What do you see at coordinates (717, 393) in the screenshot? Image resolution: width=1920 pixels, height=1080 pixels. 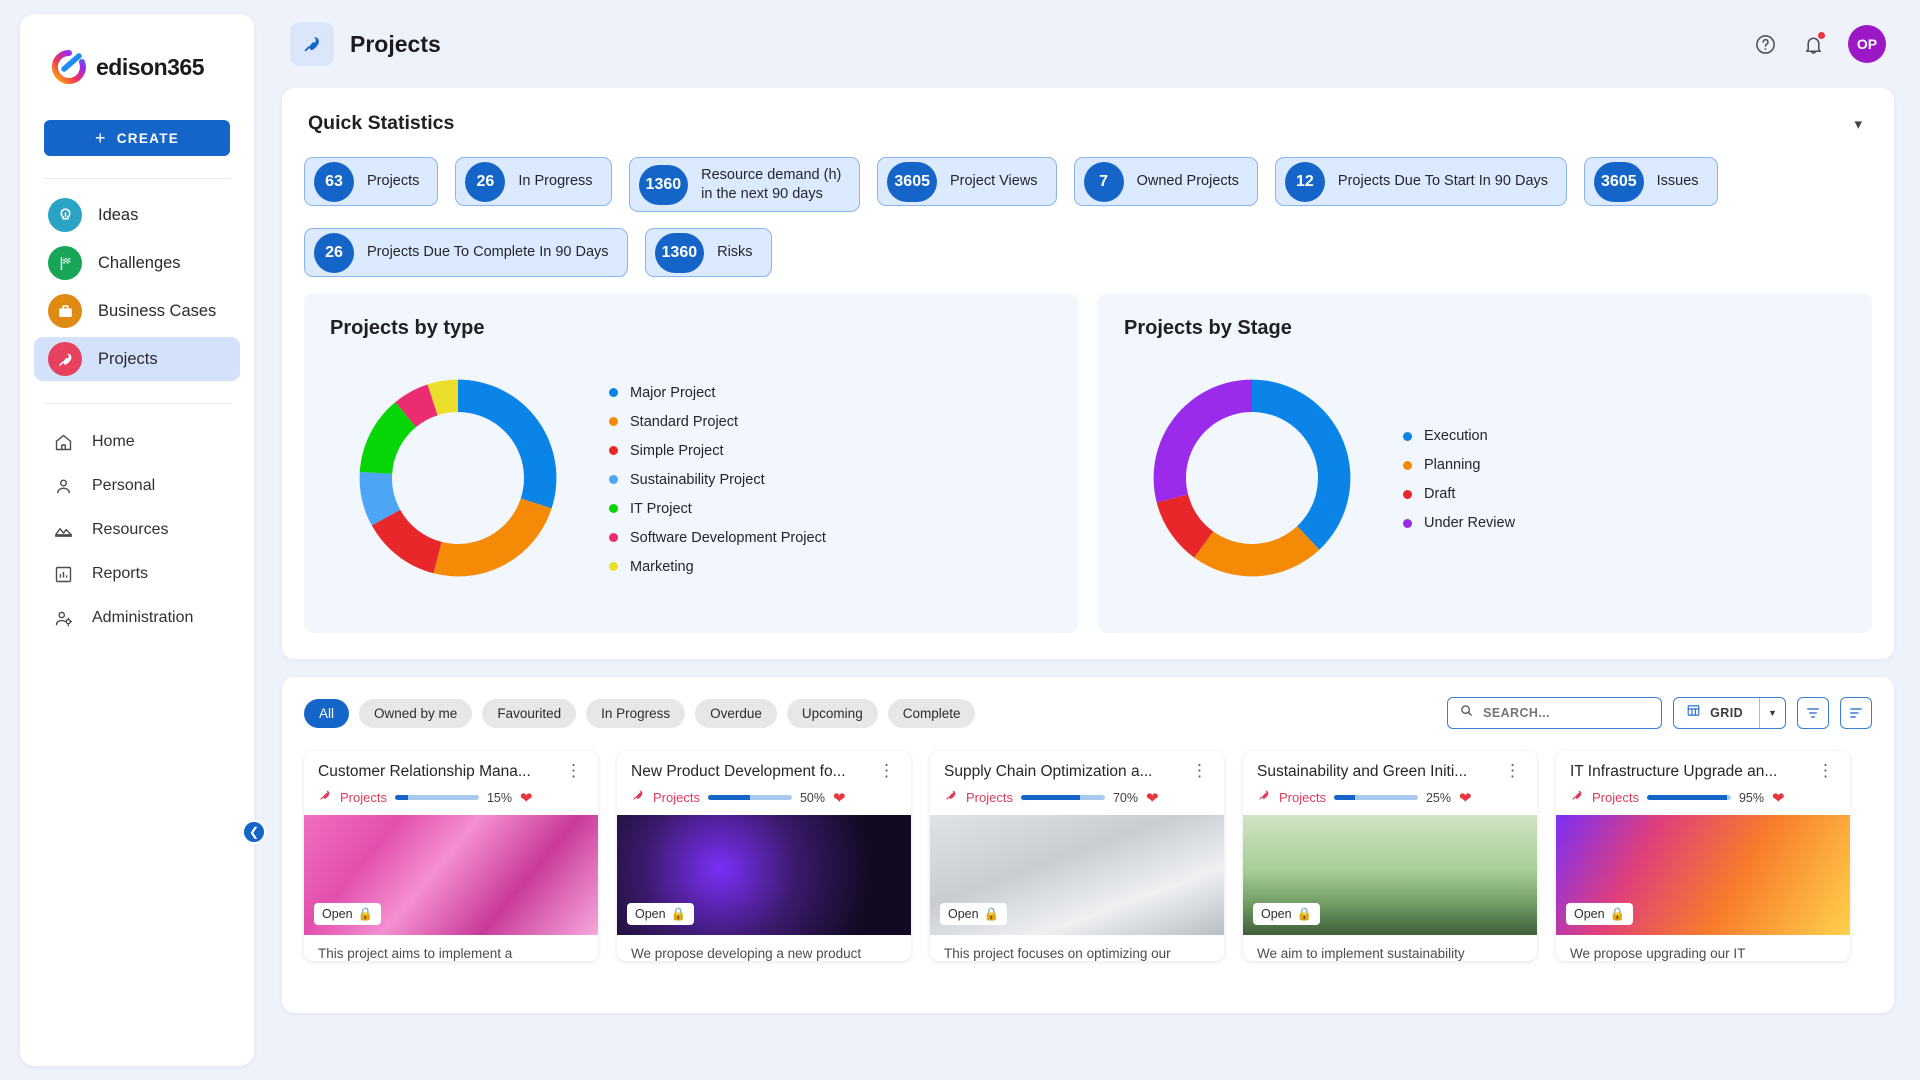 I see `legend-item: Major Project` at bounding box center [717, 393].